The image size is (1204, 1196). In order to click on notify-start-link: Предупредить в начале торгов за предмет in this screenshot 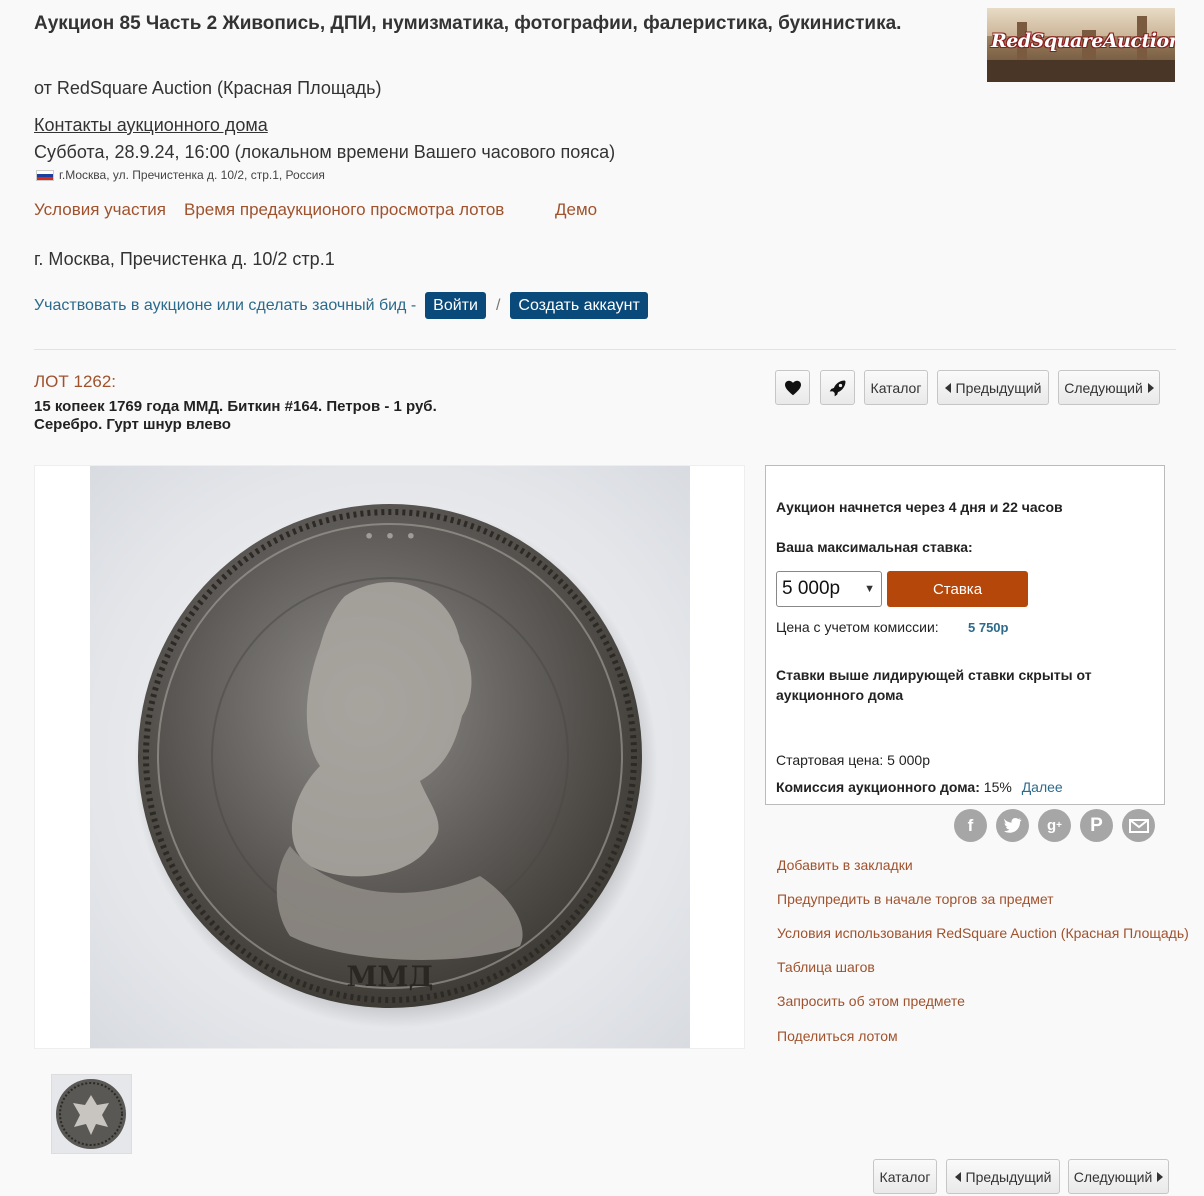, I will do `click(915, 899)`.